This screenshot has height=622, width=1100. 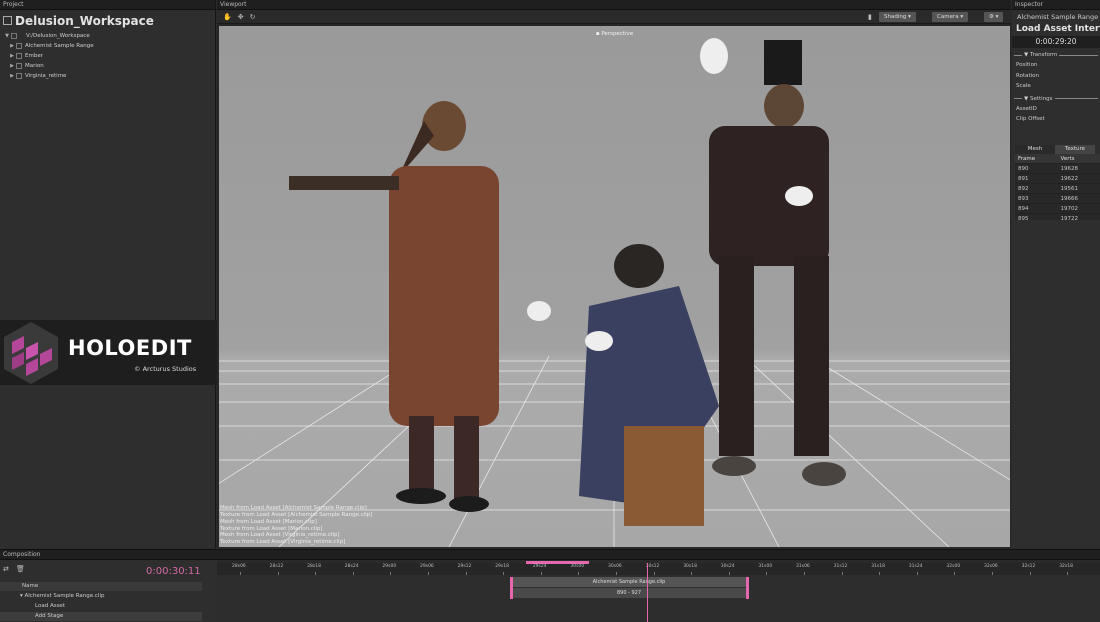 I want to click on camera-icon: ▪, so click(x=597, y=34).